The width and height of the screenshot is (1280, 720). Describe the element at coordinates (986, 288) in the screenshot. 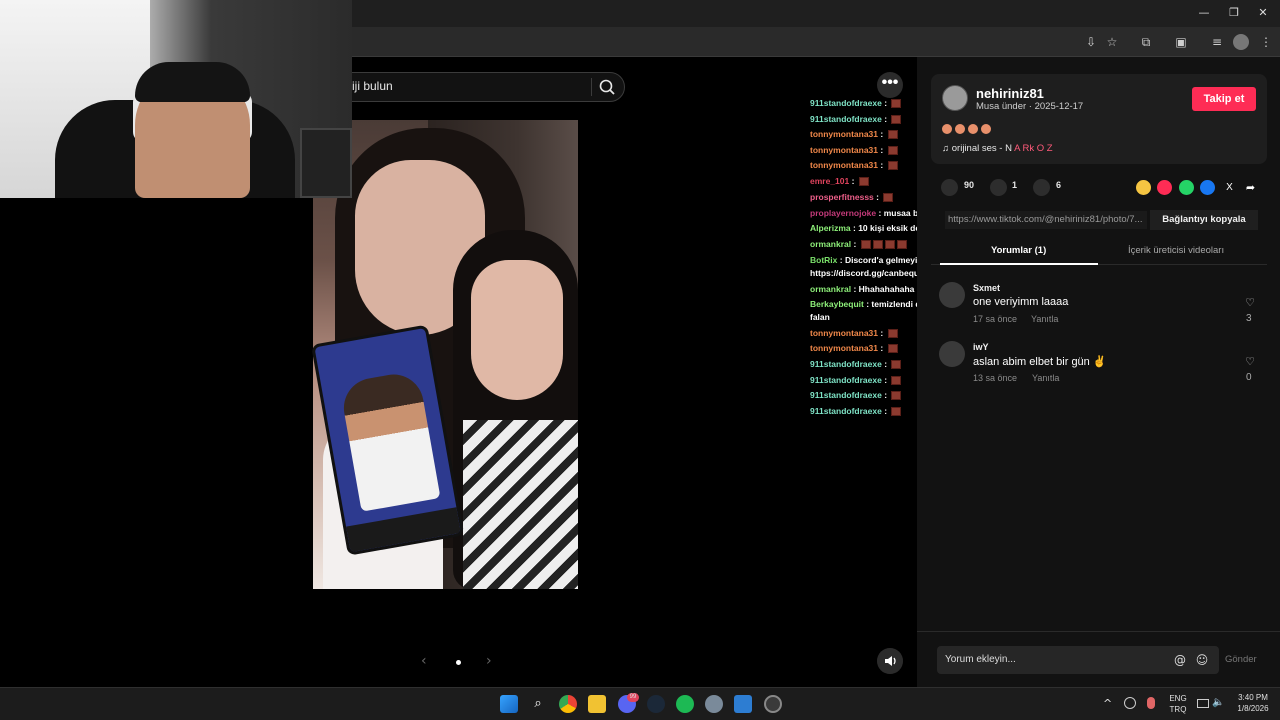

I see `comment-username: Sxmet` at that location.